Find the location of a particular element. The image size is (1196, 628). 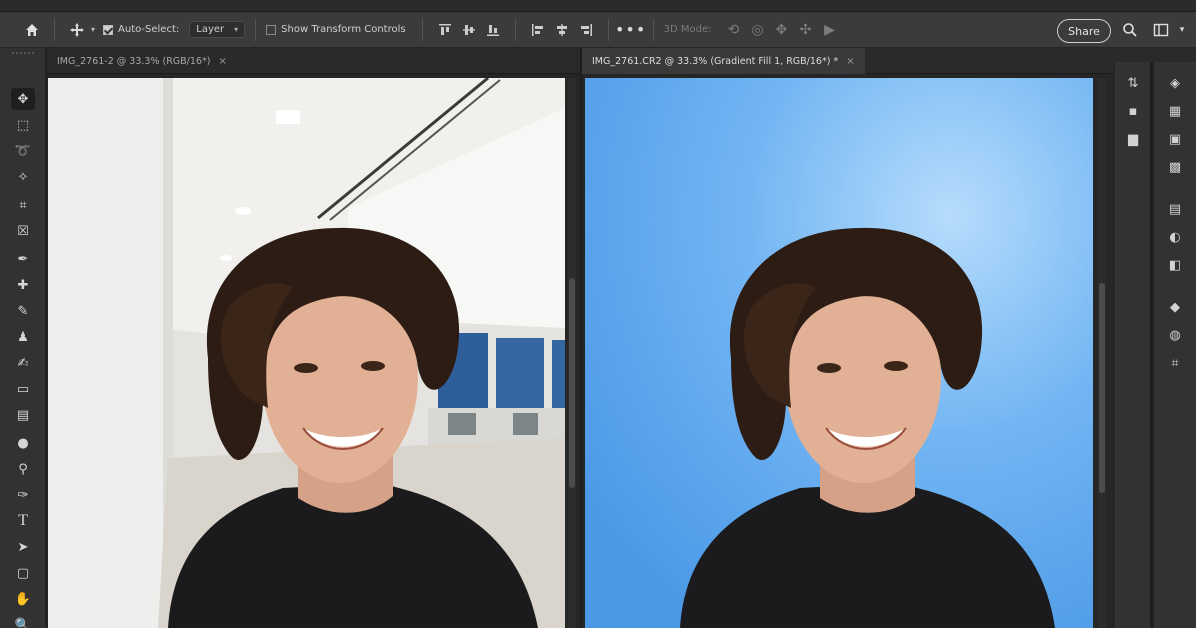

panel-grip is located at coordinates (23, 53).